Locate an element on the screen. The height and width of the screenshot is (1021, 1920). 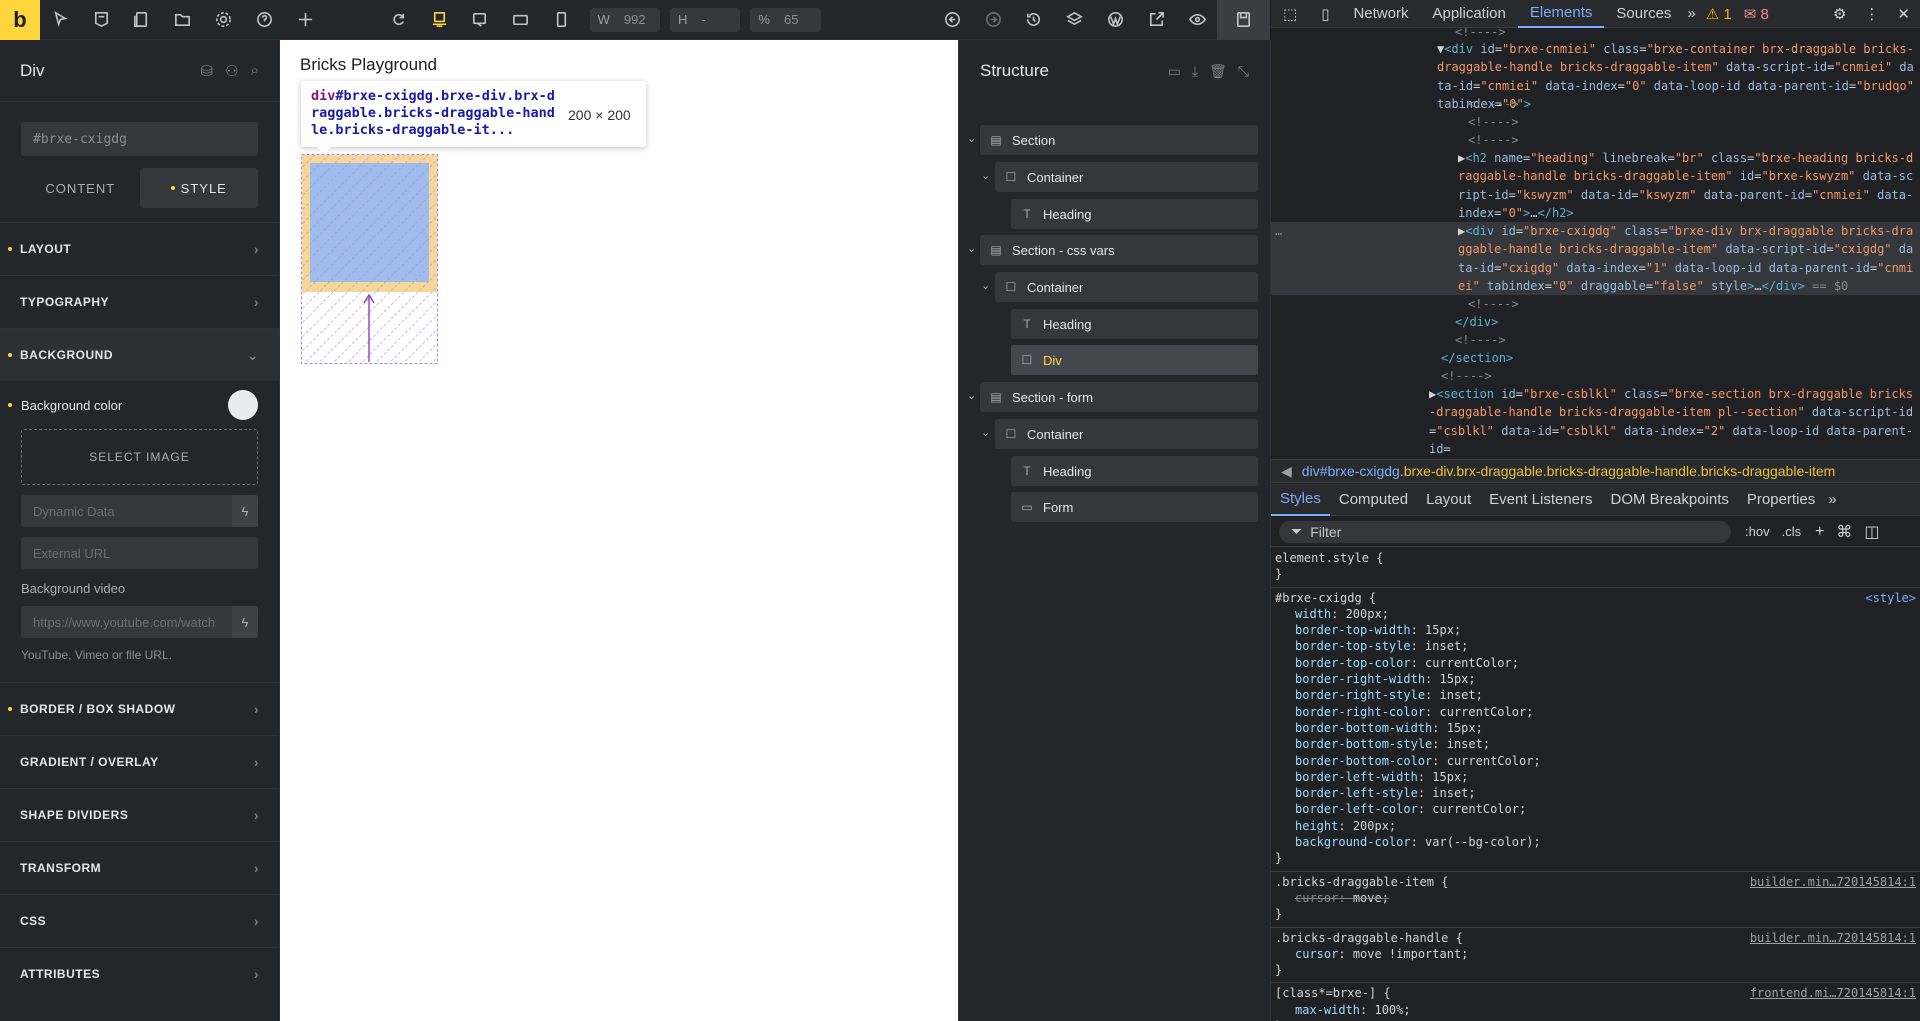
tab-computed: Computed is located at coordinates (1373, 500).